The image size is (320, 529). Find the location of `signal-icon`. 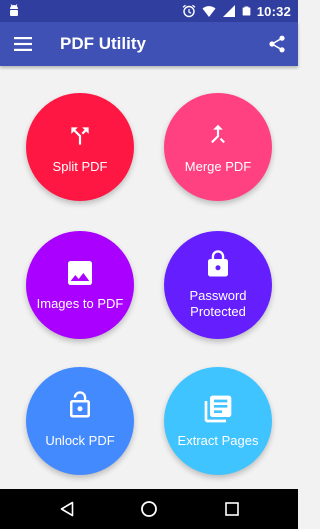

signal-icon is located at coordinates (228, 11).